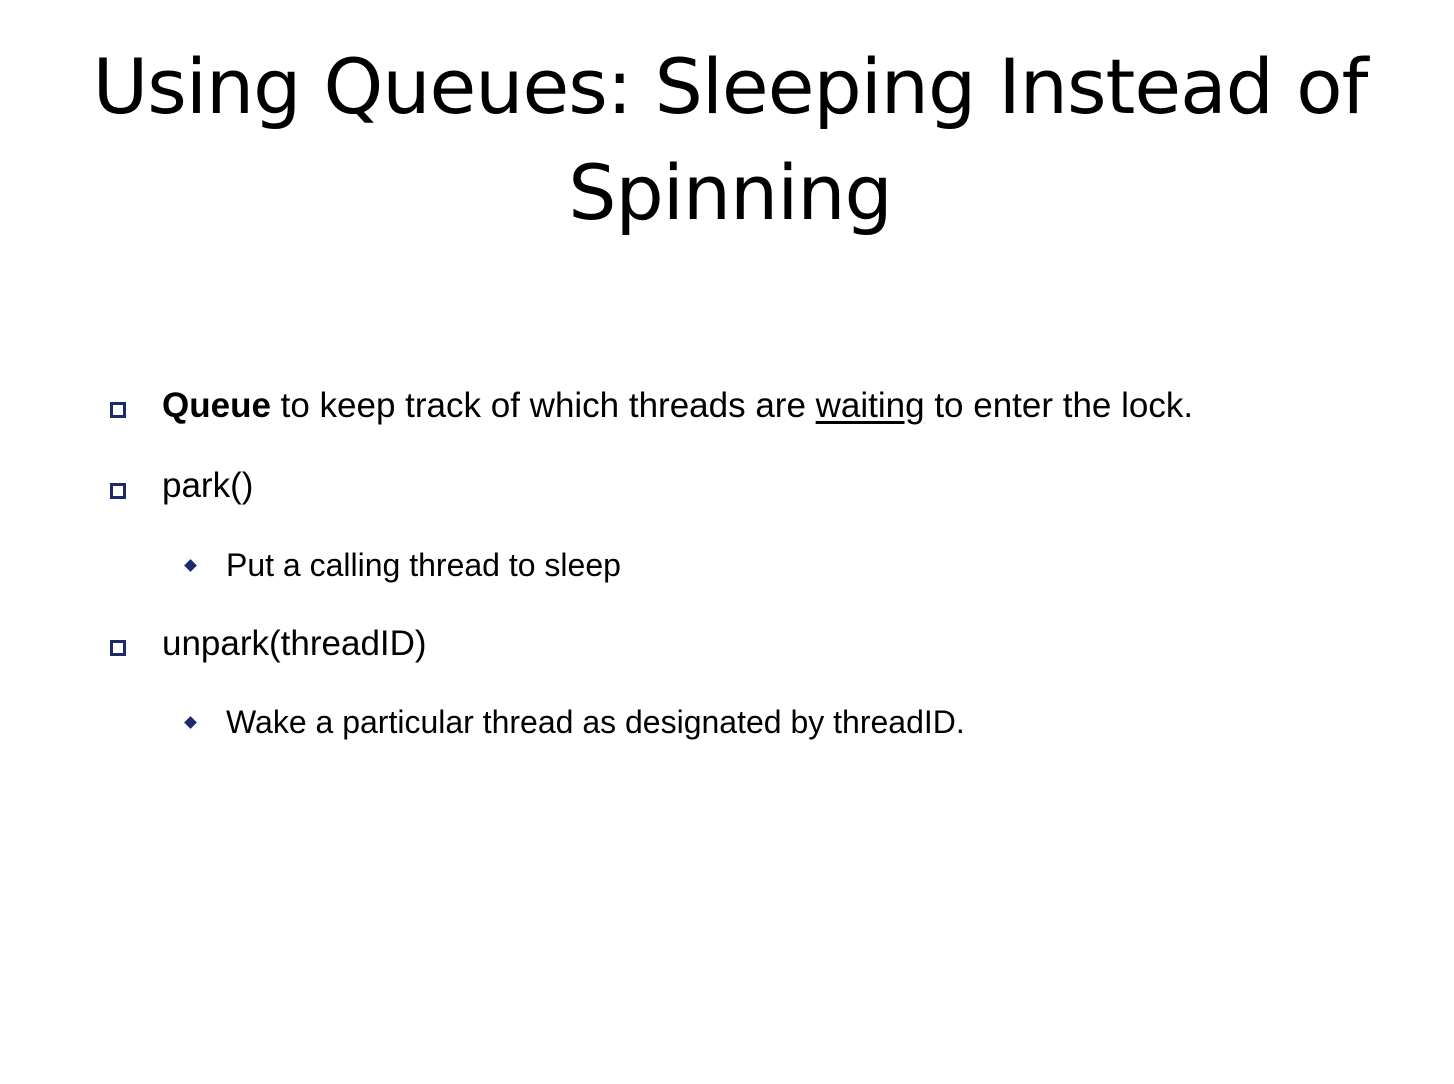 The height and width of the screenshot is (1084, 1454). Describe the element at coordinates (423, 565) in the screenshot. I see `sub-bullet-park-desc: Put a calling thread to sleep` at that location.